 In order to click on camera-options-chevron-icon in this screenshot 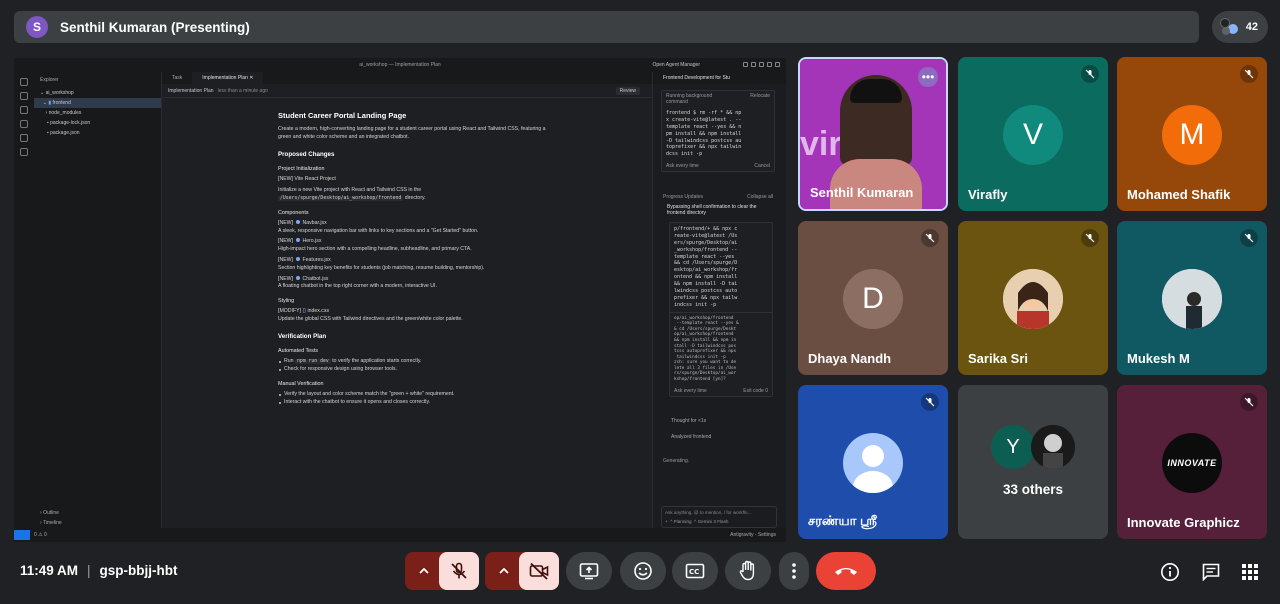, I will do `click(504, 571)`.